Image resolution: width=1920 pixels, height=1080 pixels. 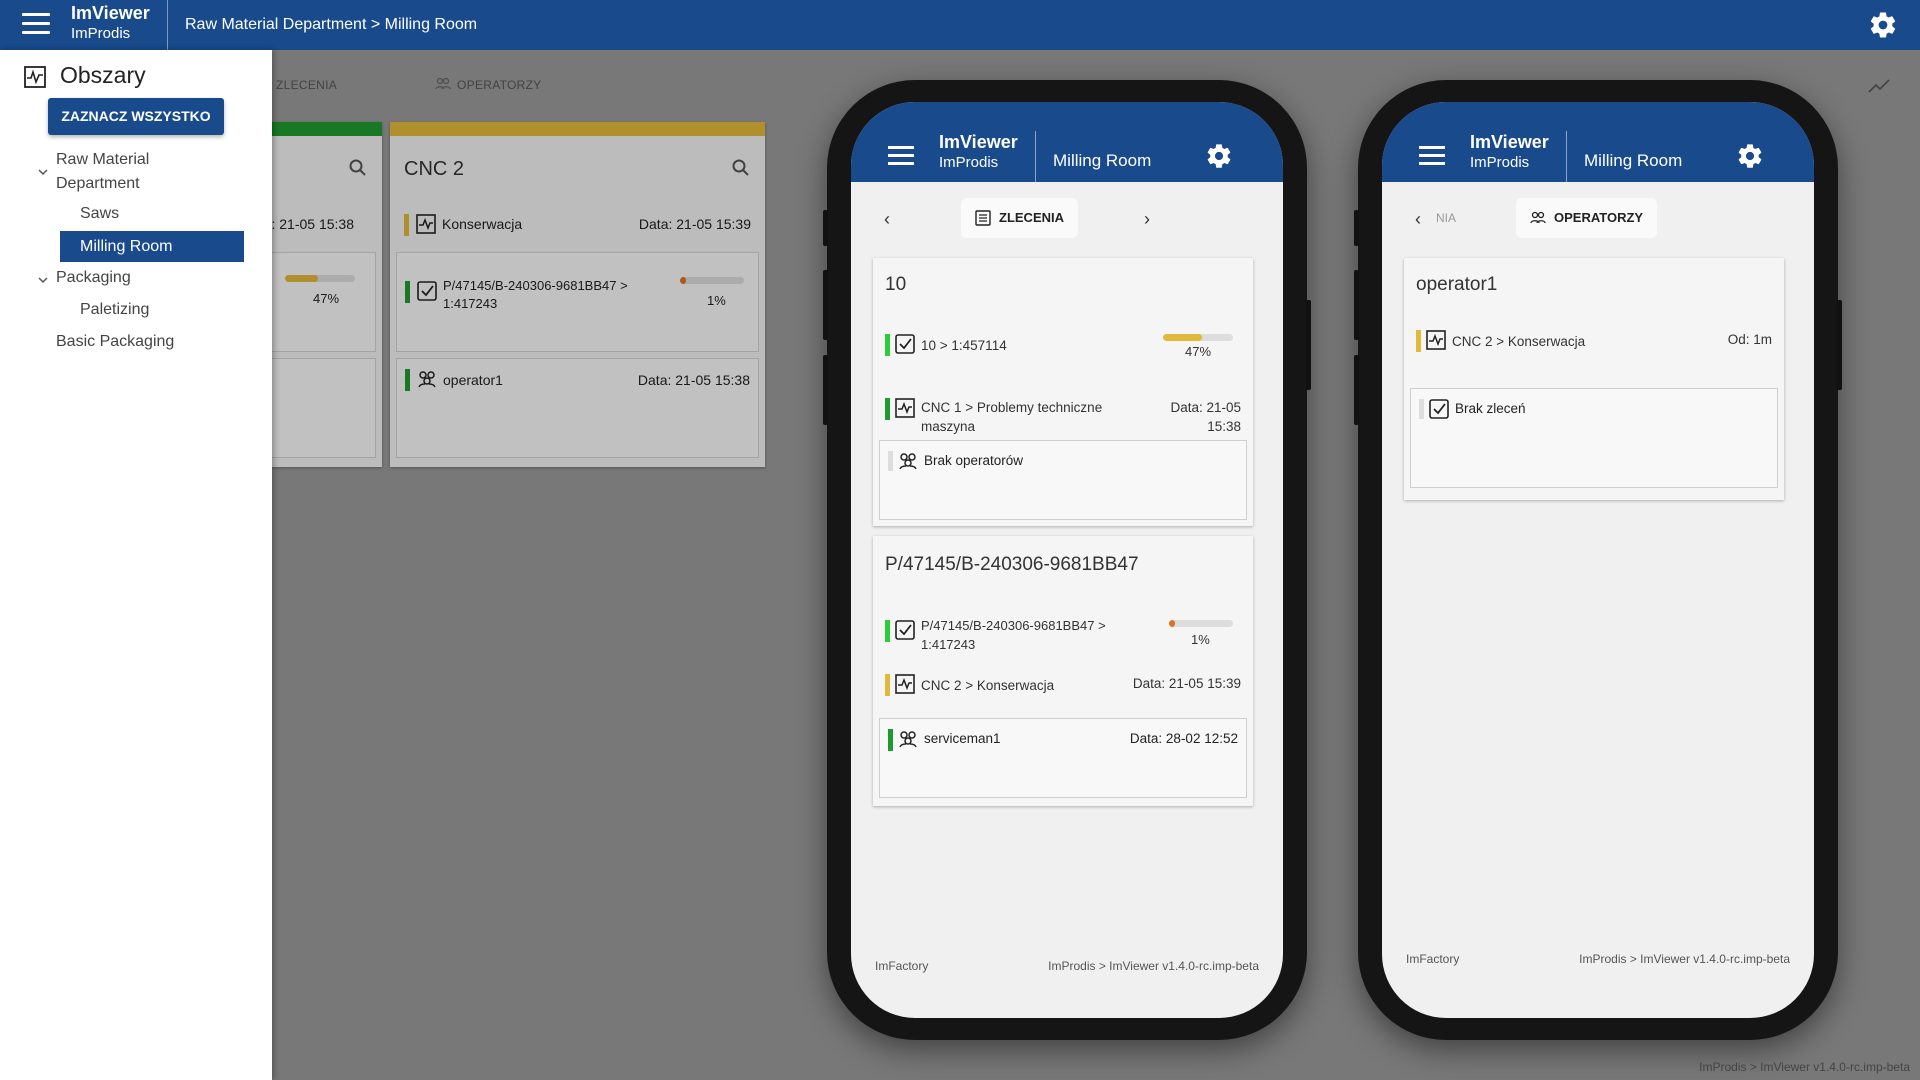 I want to click on order-row: P/47145/B-240306-9681BB47 > 1:417243 1%, so click(x=1063, y=634).